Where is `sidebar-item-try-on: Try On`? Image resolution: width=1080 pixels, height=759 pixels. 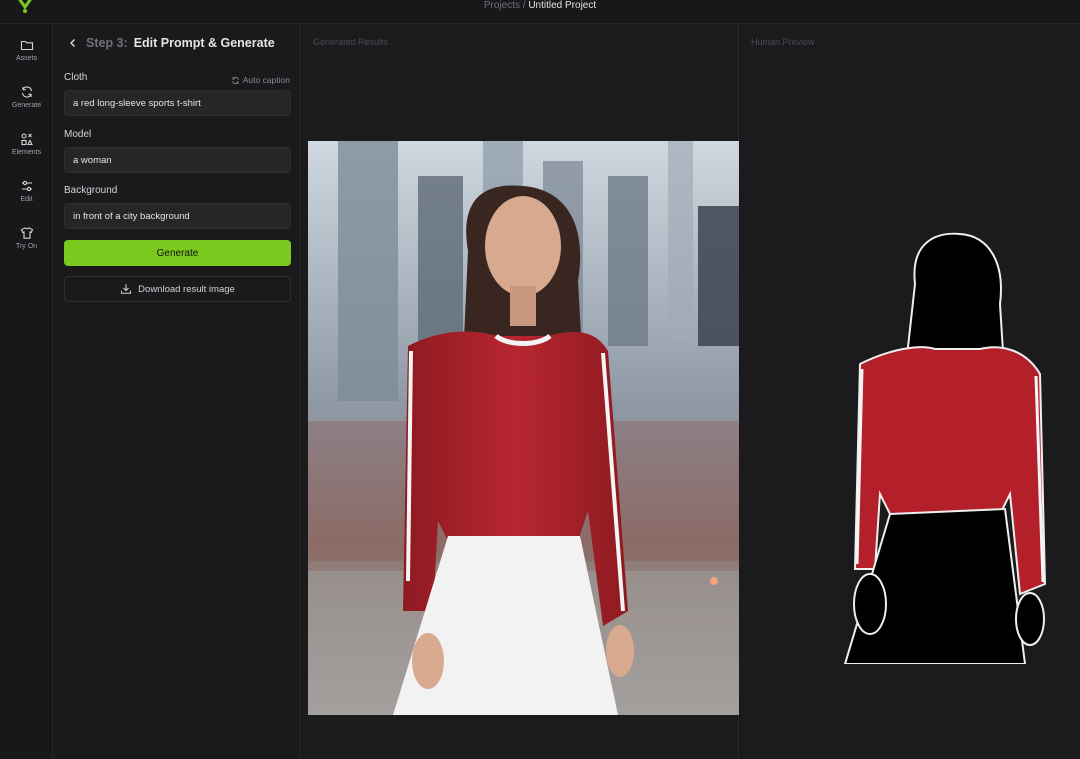 sidebar-item-try-on: Try On is located at coordinates (26, 246).